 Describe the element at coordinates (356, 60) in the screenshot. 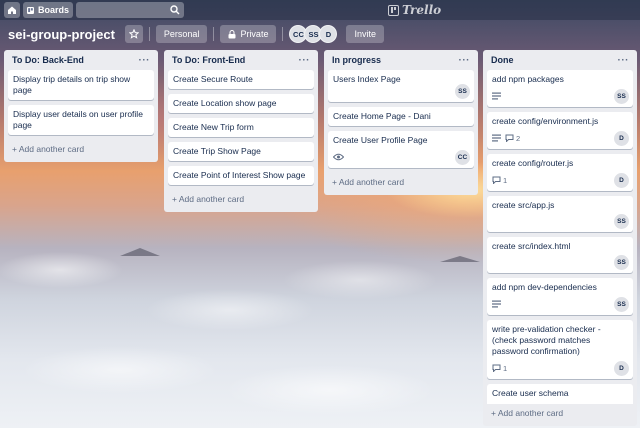

I see `list-title: In progress` at that location.